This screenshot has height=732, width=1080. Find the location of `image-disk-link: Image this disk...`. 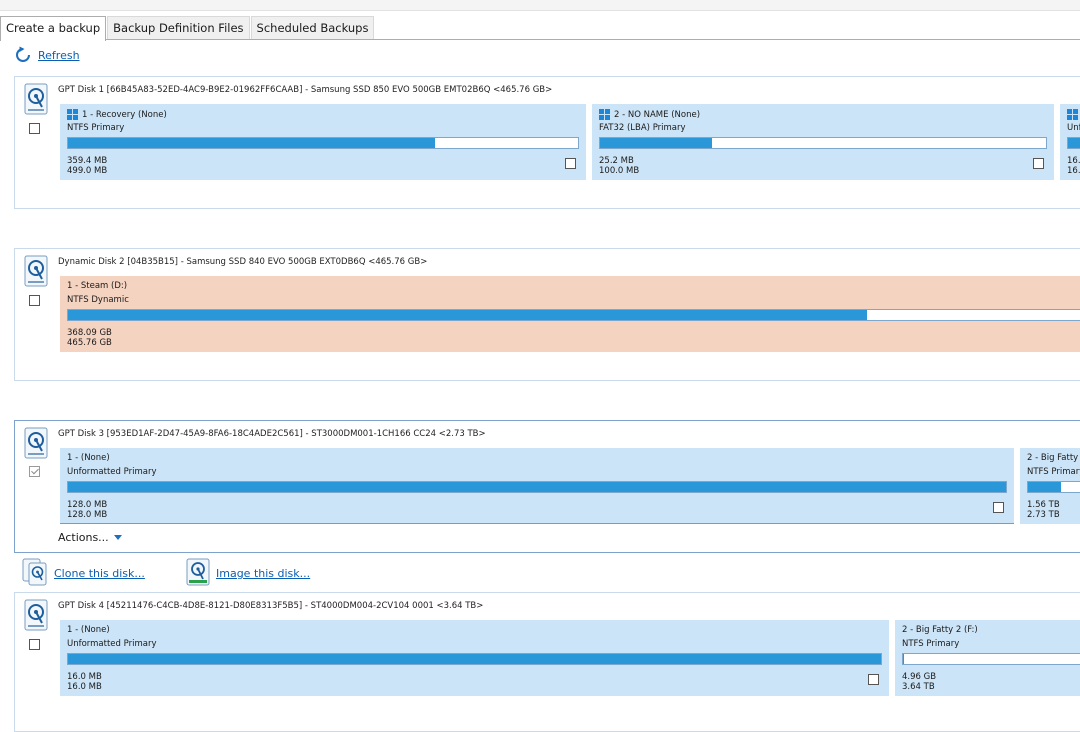

image-disk-link: Image this disk... is located at coordinates (263, 573).